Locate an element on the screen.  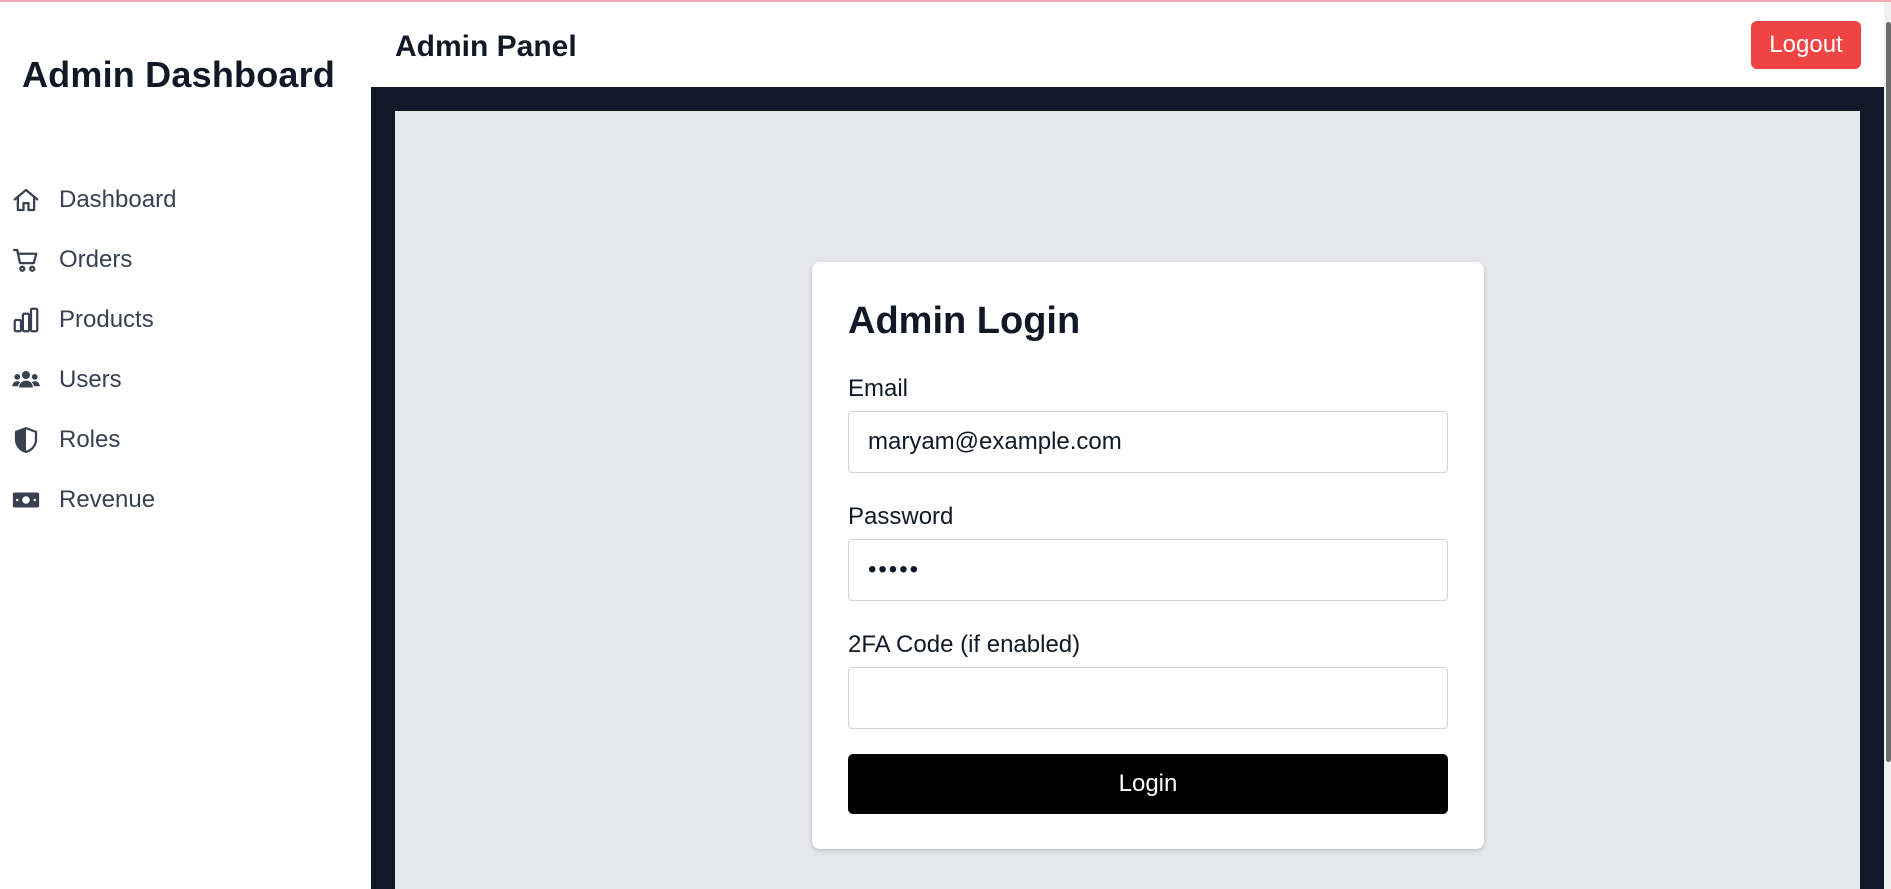
page-scrollbar is located at coordinates (1887, 445).